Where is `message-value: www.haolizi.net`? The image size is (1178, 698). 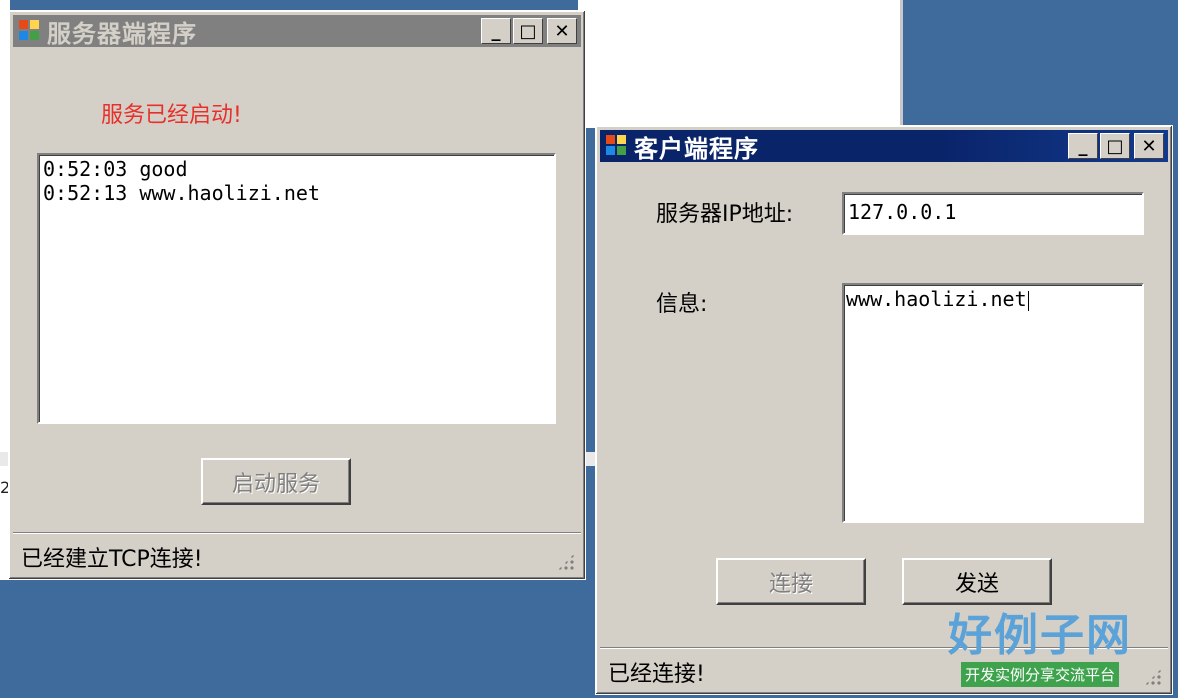 message-value: www.haolizi.net is located at coordinates (936, 299).